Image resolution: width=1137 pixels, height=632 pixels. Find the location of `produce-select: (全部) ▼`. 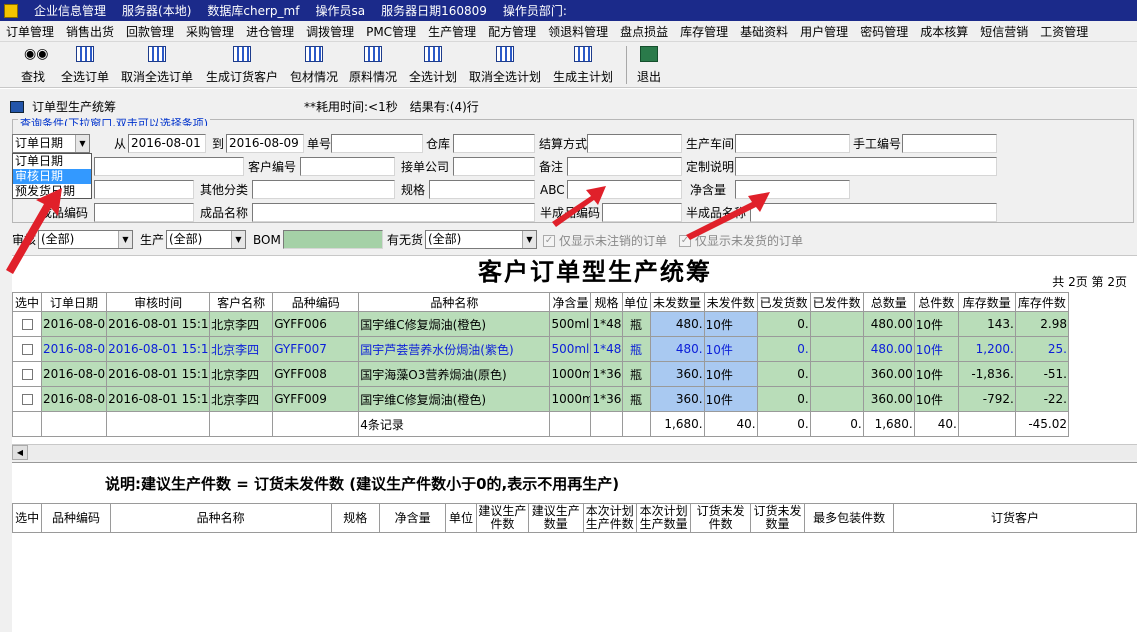

produce-select: (全部) ▼ is located at coordinates (206, 239).